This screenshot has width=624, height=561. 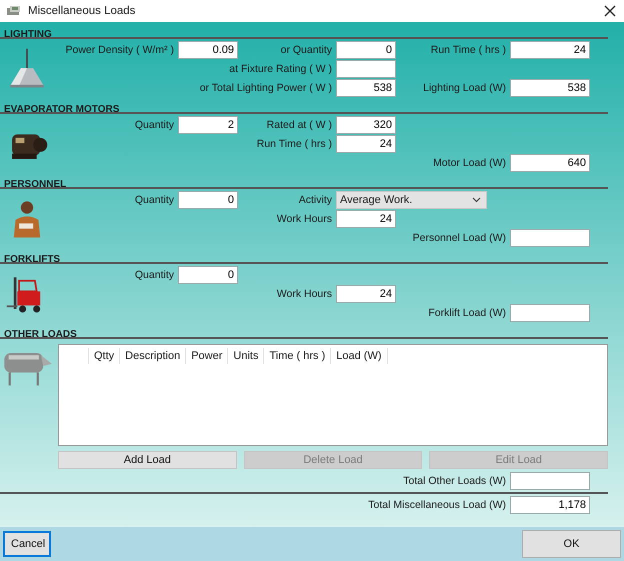 I want to click on activity-dropdown: Average Work., so click(x=411, y=200).